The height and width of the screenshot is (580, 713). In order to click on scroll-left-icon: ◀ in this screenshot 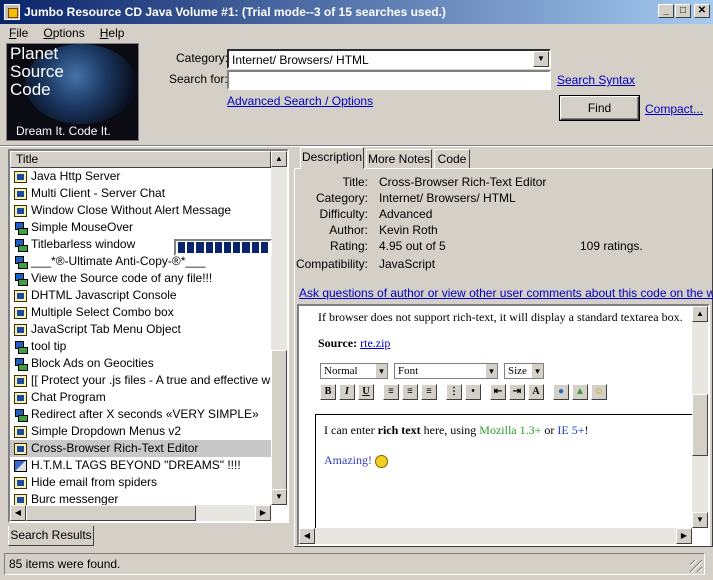, I will do `click(18, 513)`.